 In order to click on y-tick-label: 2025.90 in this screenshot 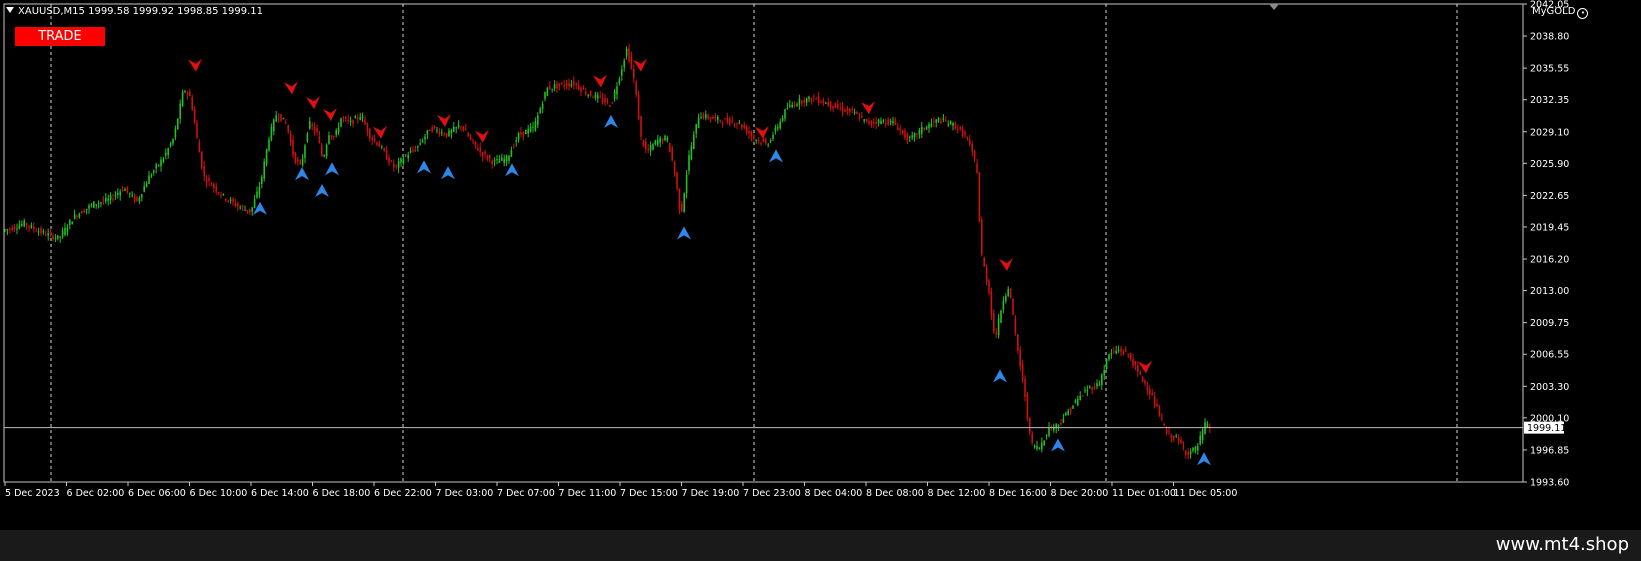, I will do `click(1549, 164)`.